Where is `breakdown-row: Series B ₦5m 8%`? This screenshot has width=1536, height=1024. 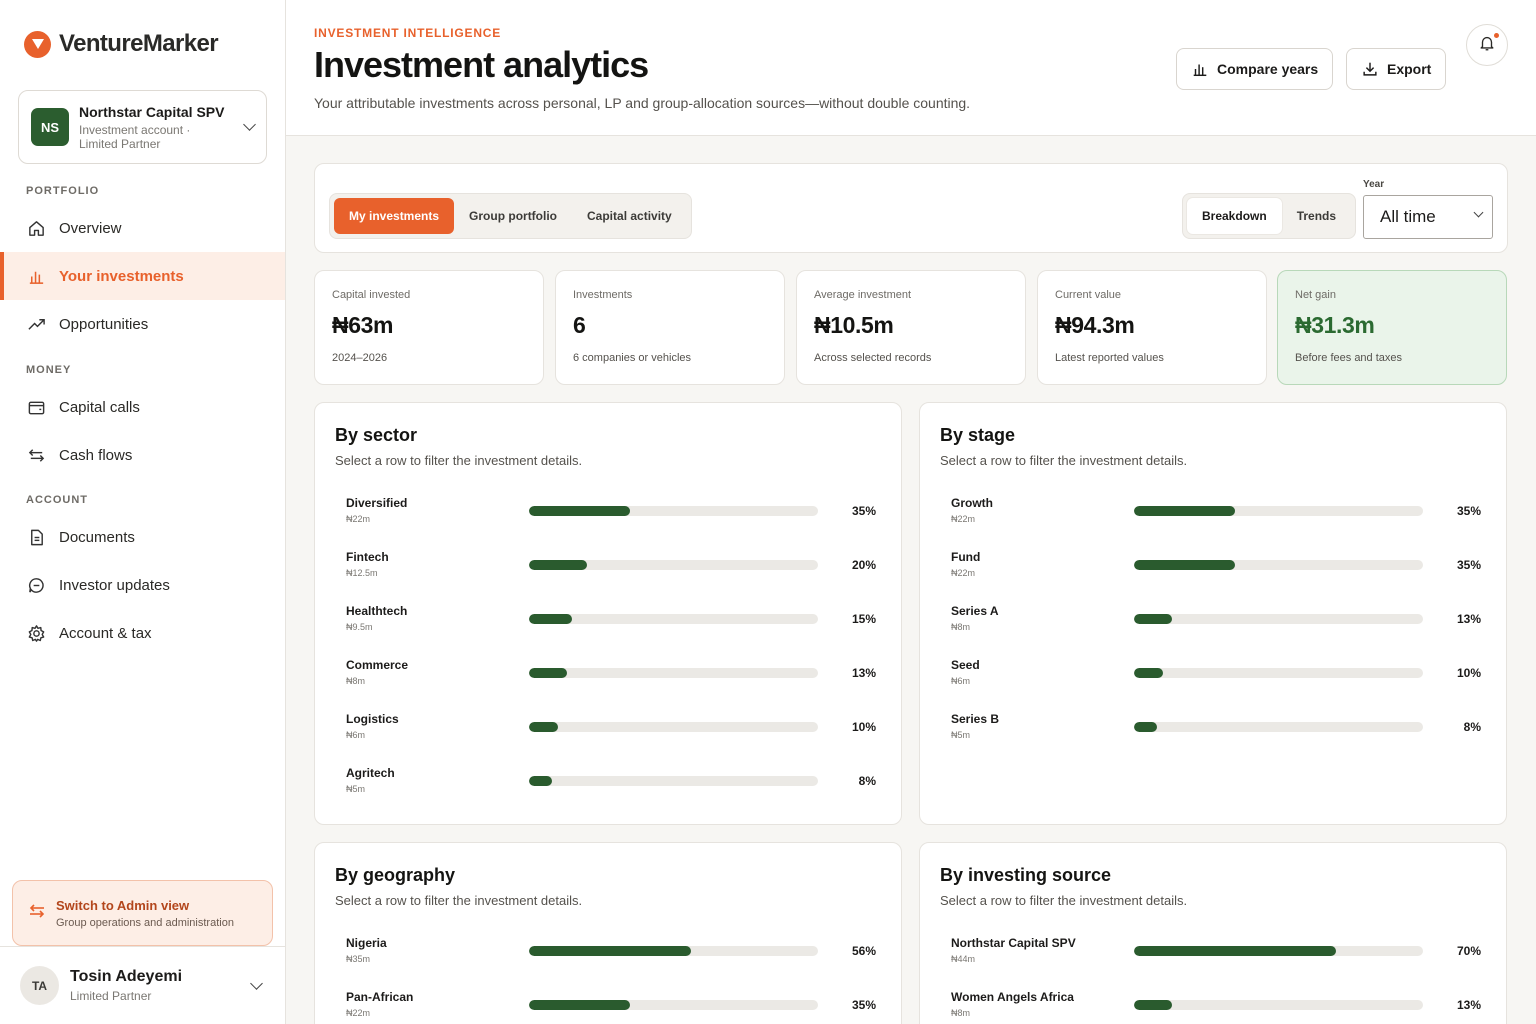 breakdown-row: Series B ₦5m 8% is located at coordinates (1216, 732).